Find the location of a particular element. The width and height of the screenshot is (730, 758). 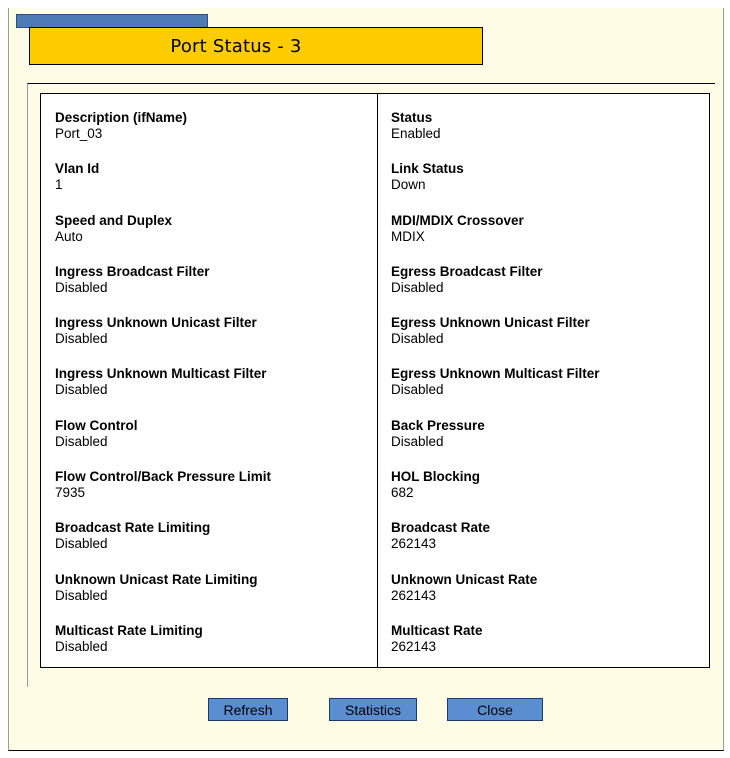

field-unknown-unicast-rate-limiting: Unknown Unicast Rate Limiting Disabled is located at coordinates (205, 597).